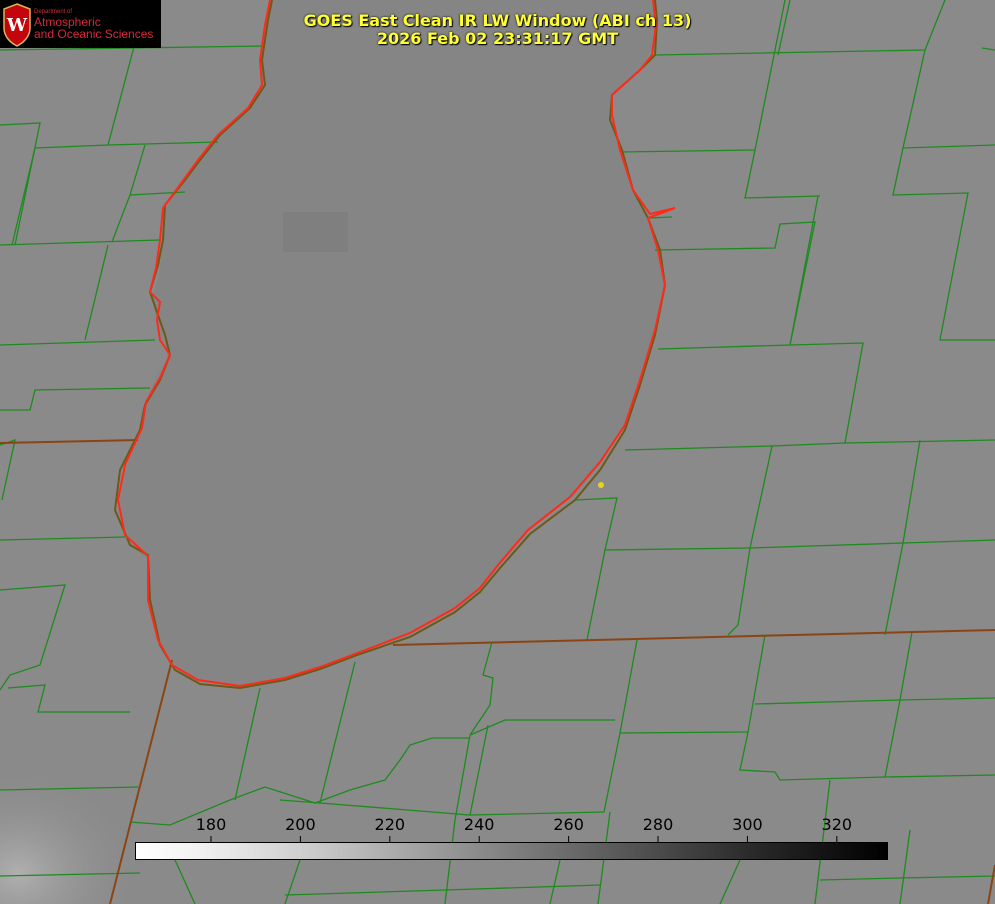 The image size is (995, 904). I want to click on colorbar, so click(511, 851).